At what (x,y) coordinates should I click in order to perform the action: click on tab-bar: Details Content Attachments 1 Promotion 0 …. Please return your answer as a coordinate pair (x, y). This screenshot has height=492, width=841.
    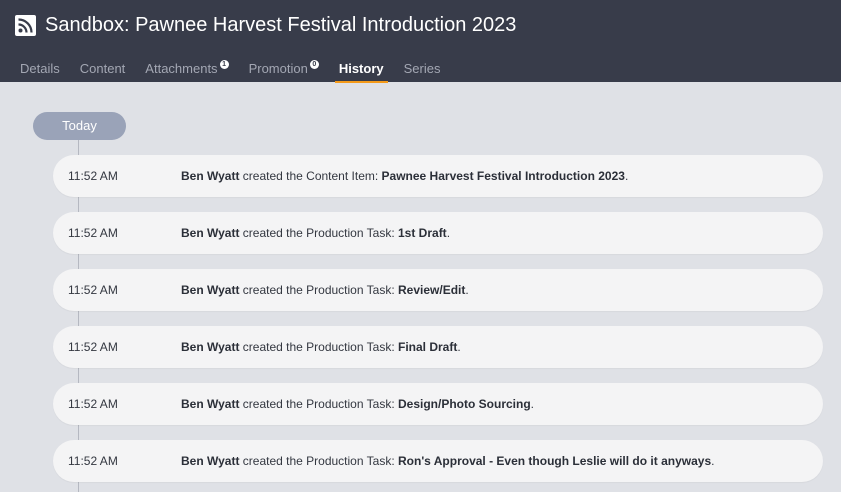
    Looking at the image, I should click on (230, 71).